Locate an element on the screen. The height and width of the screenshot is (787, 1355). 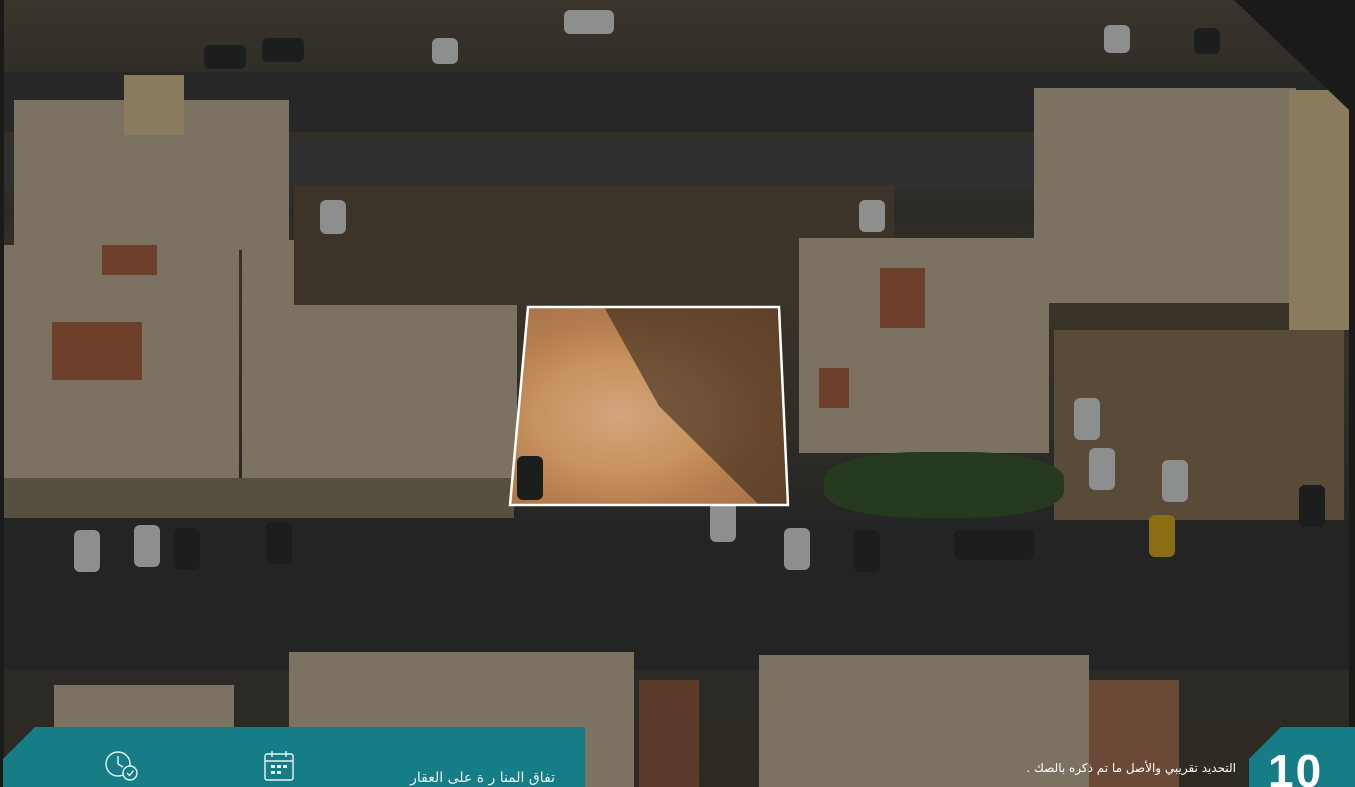
info-panel-text: تفاق المنا ر ة على العقار is located at coordinates (482, 778).